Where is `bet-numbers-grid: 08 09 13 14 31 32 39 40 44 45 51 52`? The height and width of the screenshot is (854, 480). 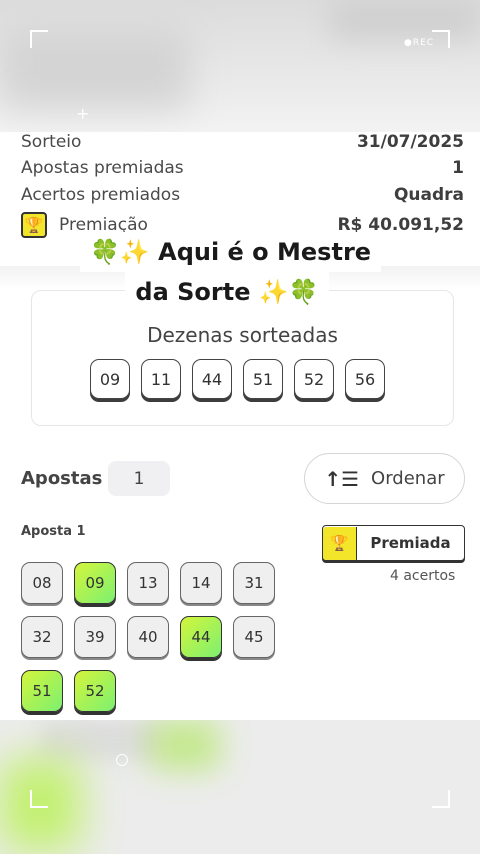 bet-numbers-grid: 08 09 13 14 31 32 39 40 44 45 51 52 is located at coordinates (148, 637).